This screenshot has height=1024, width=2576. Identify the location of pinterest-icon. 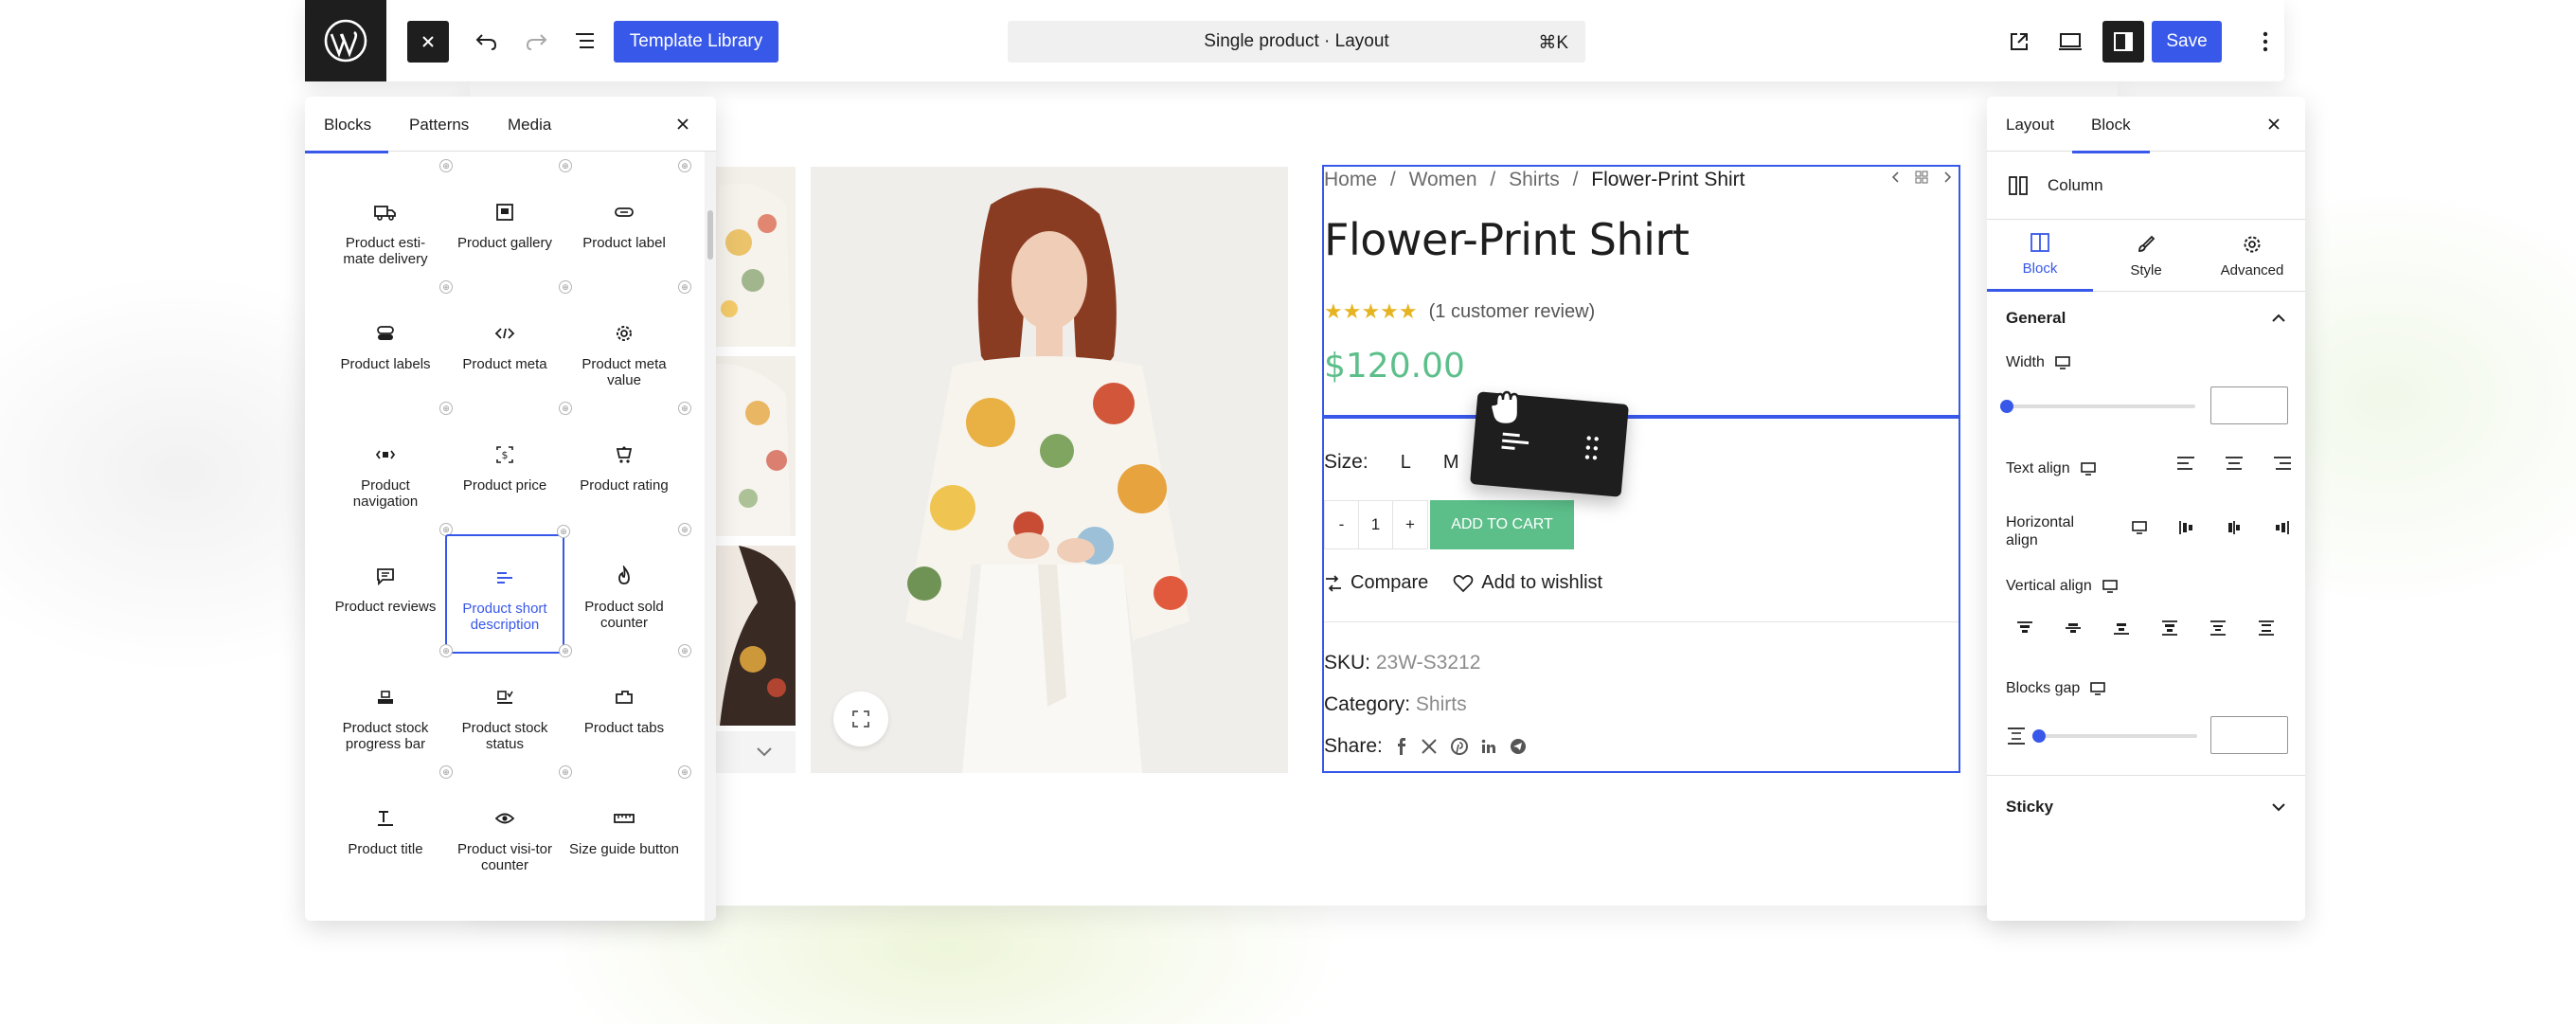
(1459, 746).